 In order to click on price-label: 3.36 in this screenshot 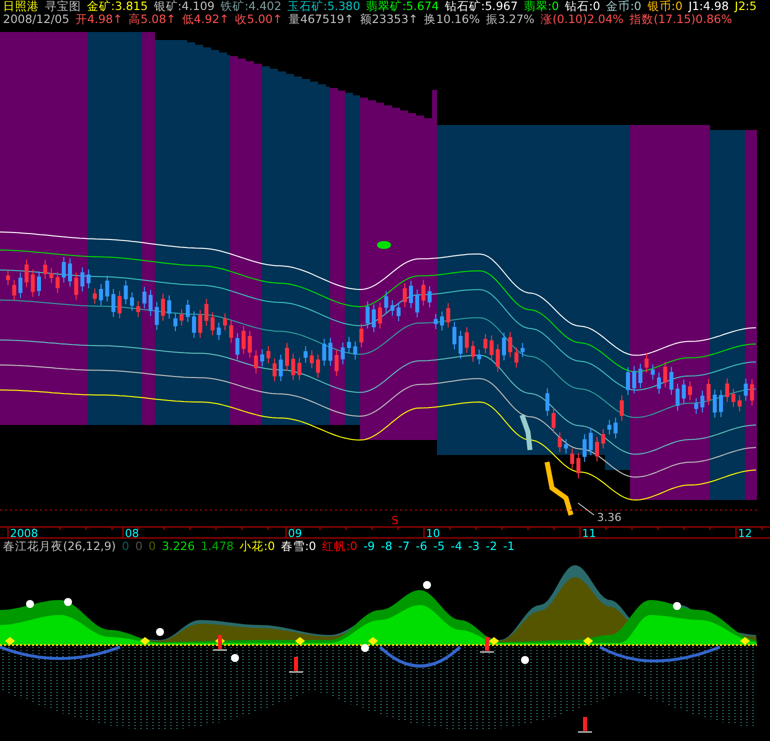, I will do `click(609, 517)`.